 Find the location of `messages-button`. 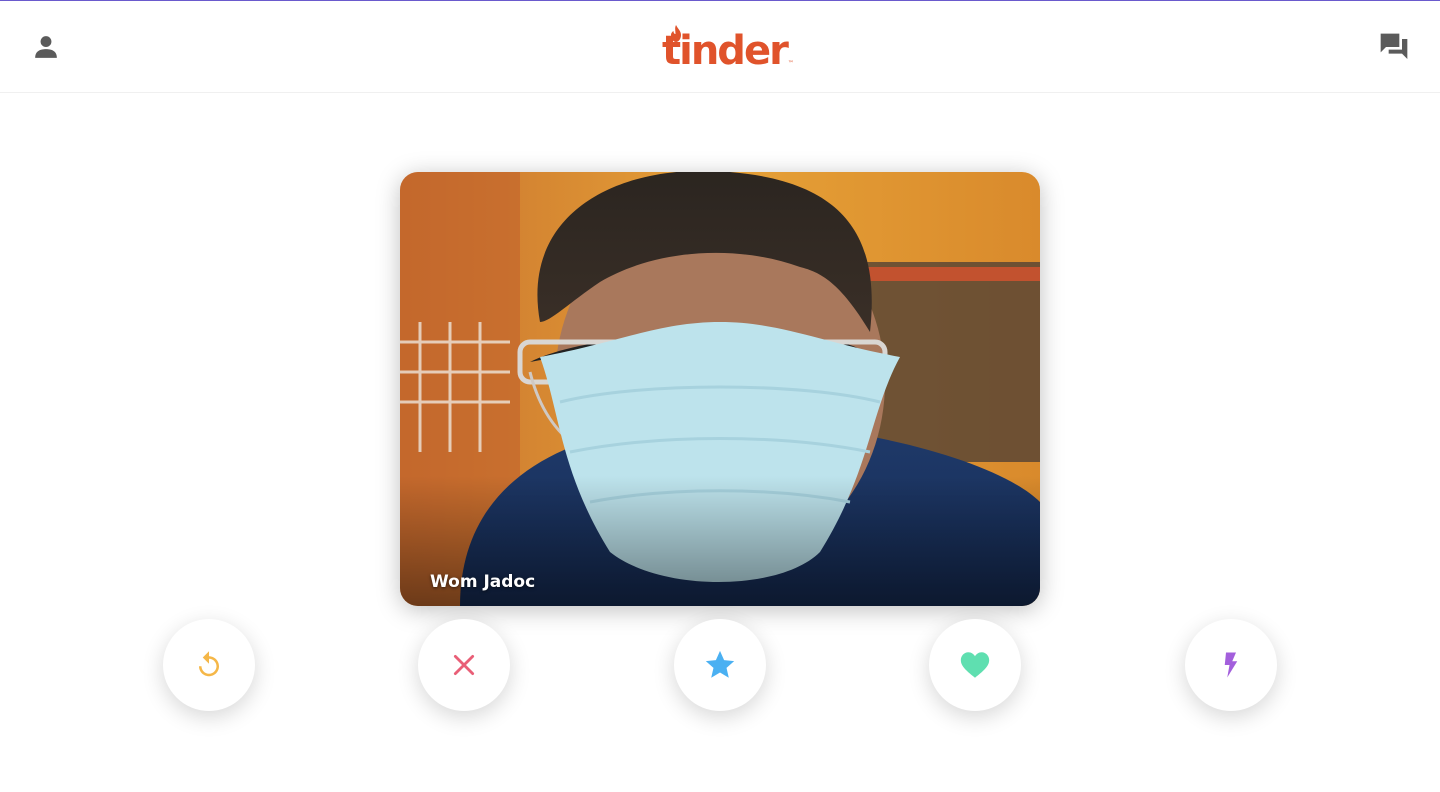

messages-button is located at coordinates (1394, 47).